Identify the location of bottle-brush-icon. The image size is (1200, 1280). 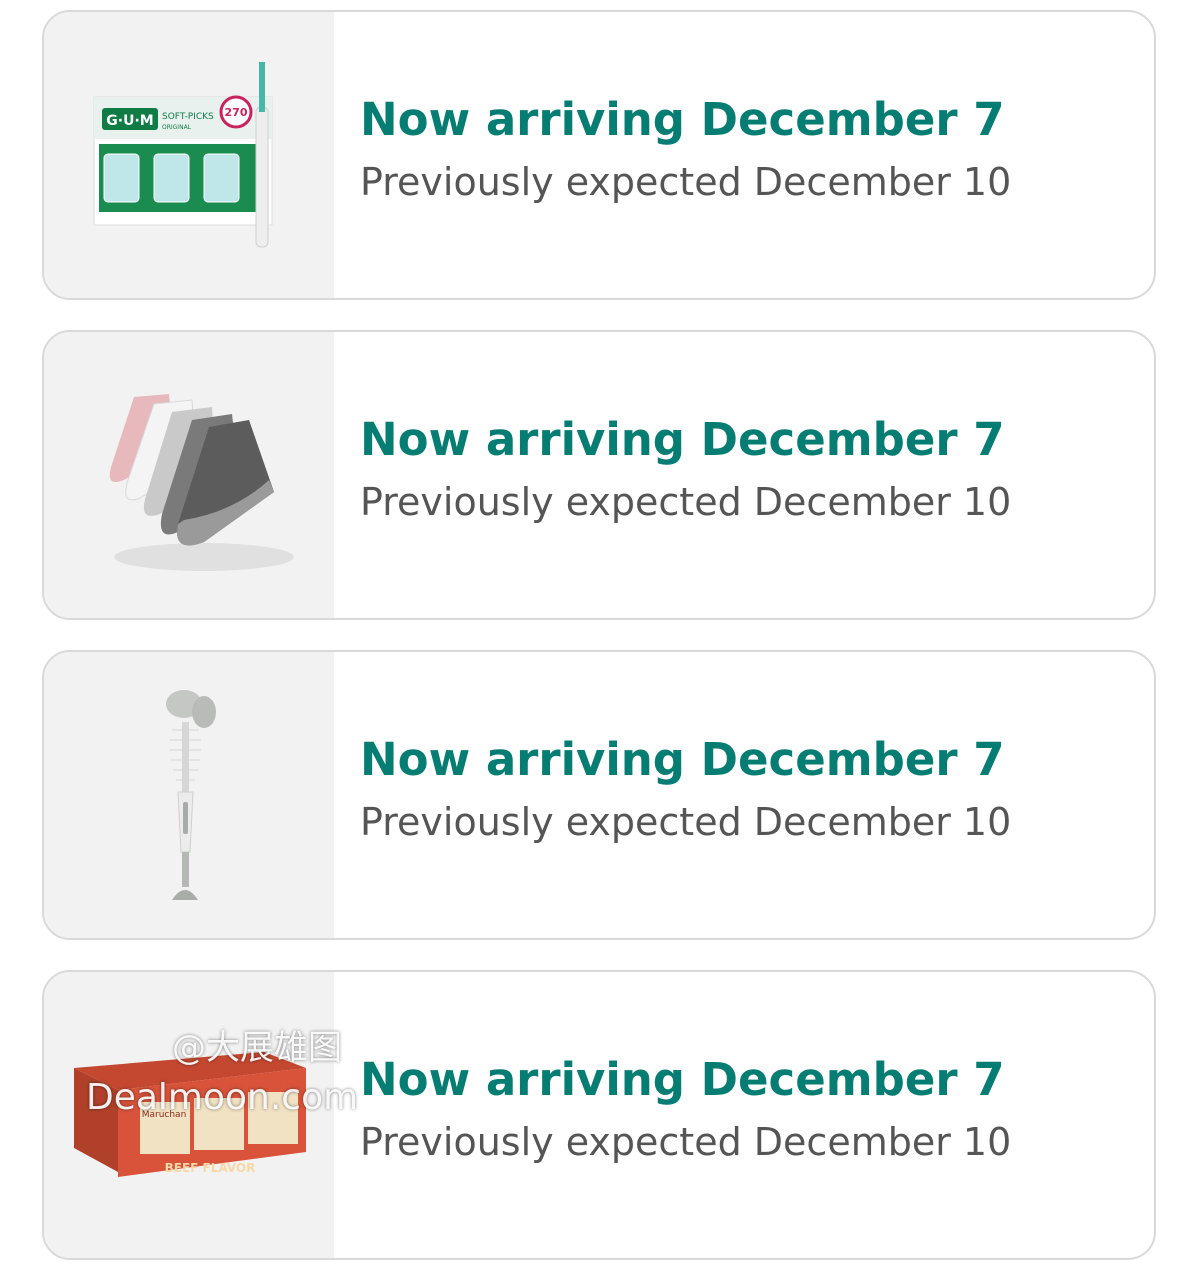
(191, 795).